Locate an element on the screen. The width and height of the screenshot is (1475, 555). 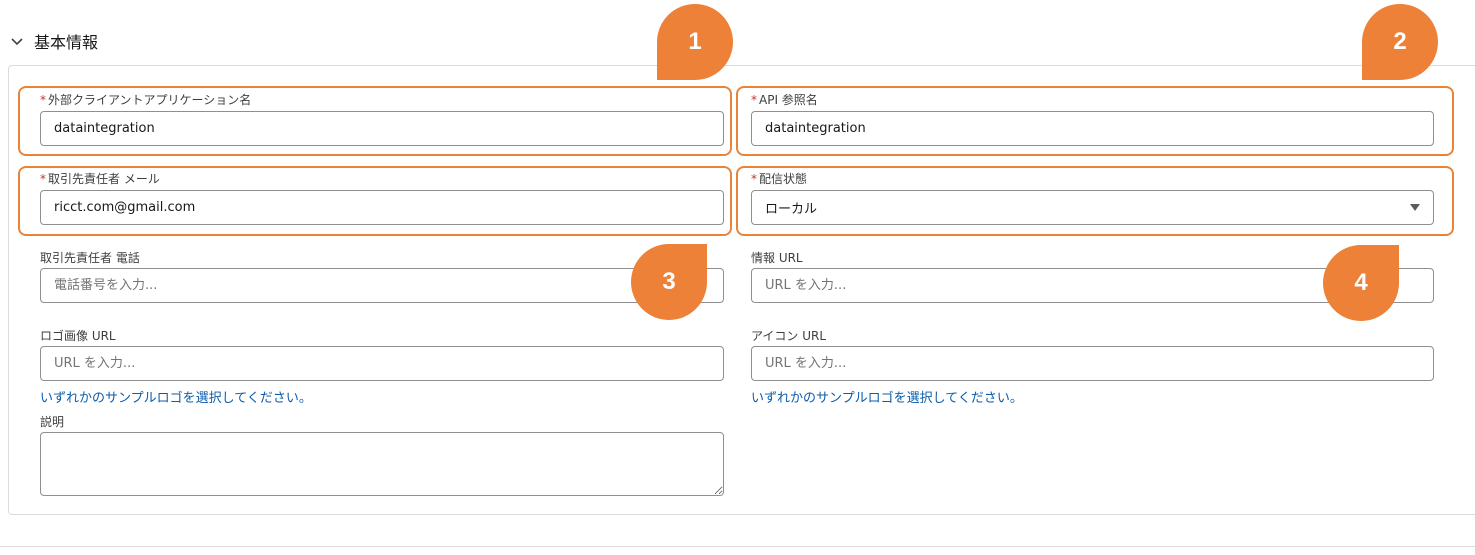
section-title: 基本情報 is located at coordinates (66, 42).